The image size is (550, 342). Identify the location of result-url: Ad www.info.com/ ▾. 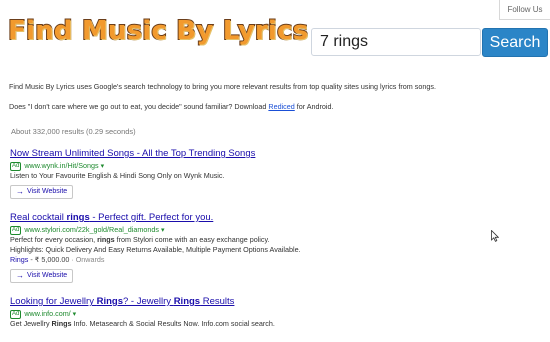
(245, 313).